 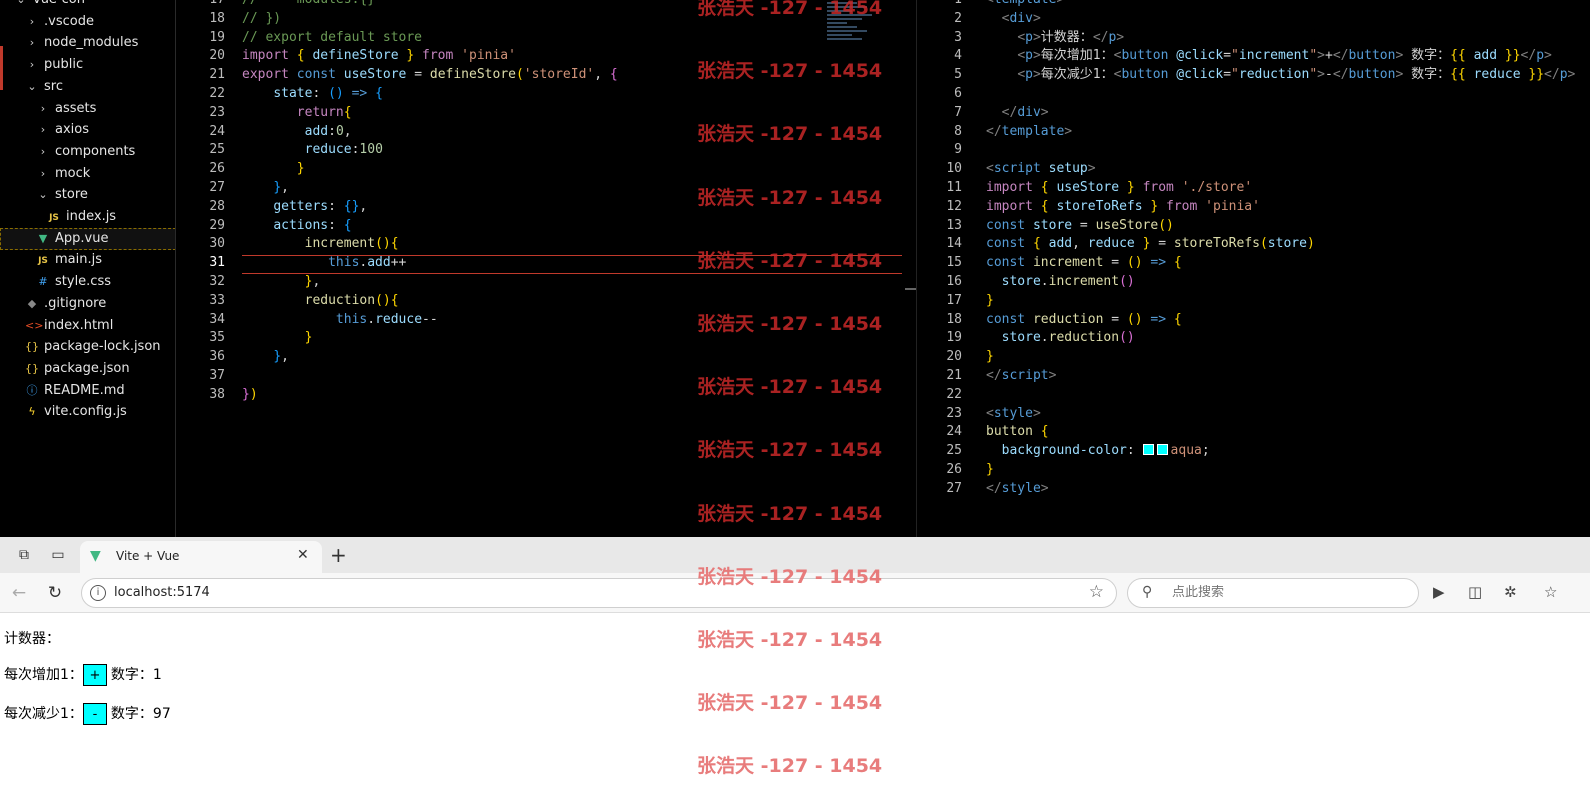 What do you see at coordinates (954, 281) in the screenshot?
I see `line-number: 16` at bounding box center [954, 281].